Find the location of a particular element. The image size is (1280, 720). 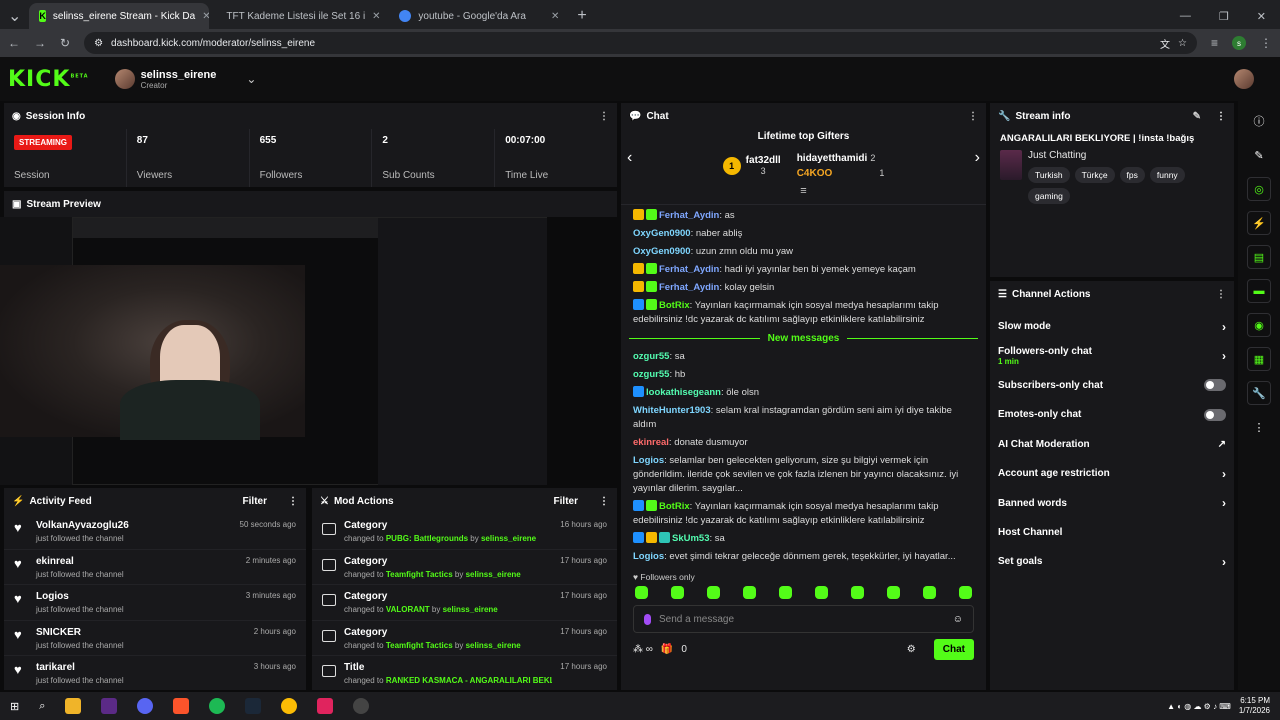

settings-icon: ⚙ is located at coordinates (911, 649).